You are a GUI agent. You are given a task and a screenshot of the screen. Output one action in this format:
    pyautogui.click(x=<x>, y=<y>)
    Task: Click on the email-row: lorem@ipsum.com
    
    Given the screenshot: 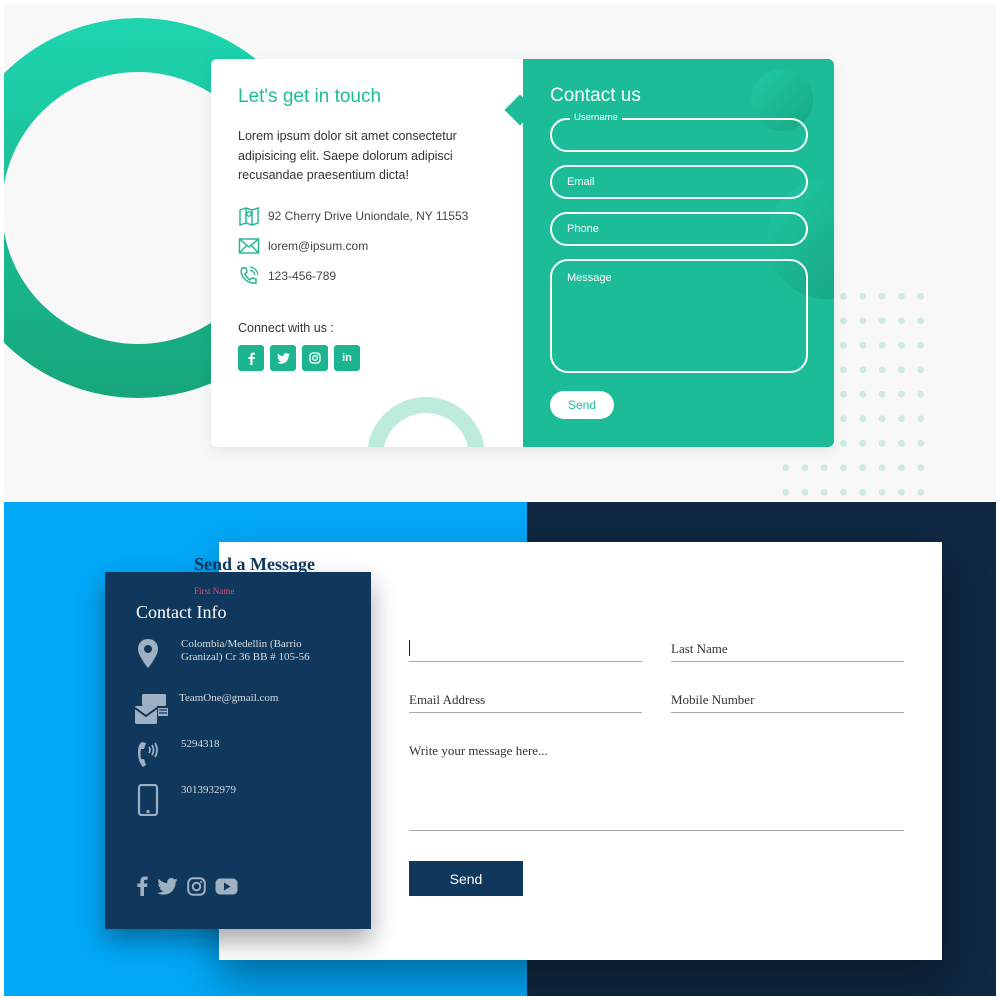 What is the action you would take?
    pyautogui.click(x=303, y=246)
    